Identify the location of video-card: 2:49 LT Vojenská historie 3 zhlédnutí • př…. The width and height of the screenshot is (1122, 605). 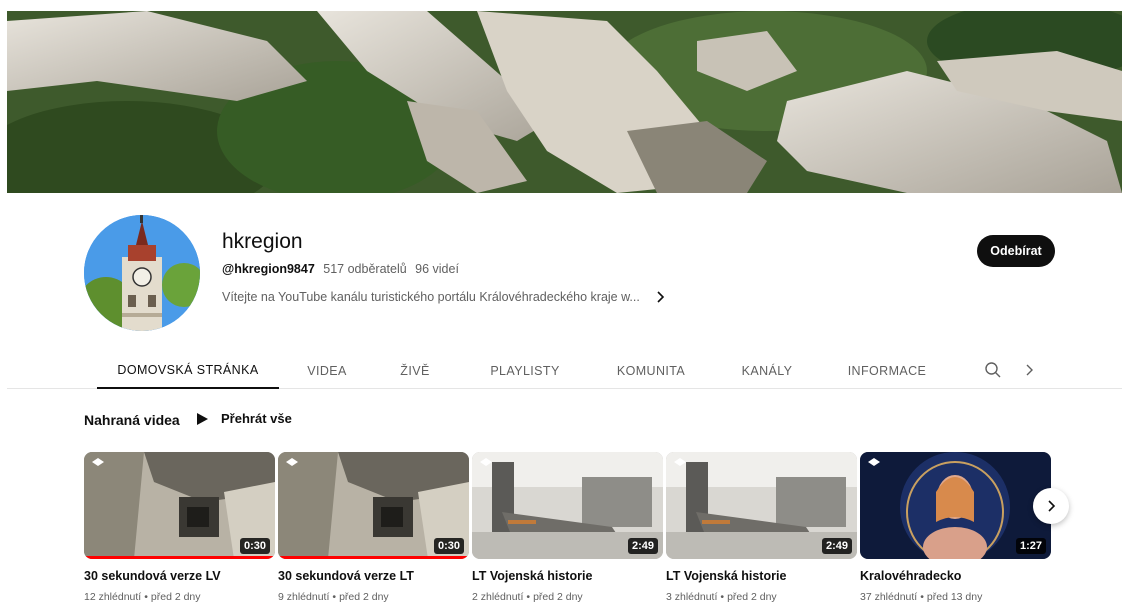
(761, 527).